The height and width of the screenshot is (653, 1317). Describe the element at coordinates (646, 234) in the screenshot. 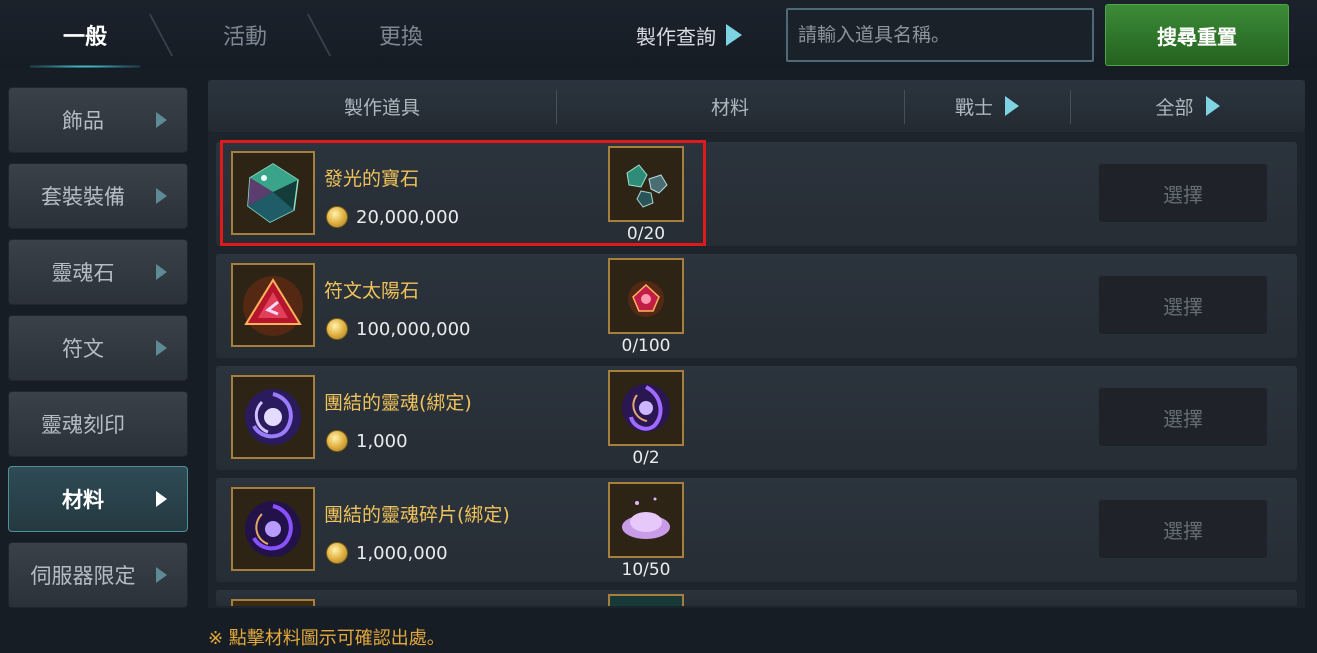

I see `material-count: 0/20` at that location.